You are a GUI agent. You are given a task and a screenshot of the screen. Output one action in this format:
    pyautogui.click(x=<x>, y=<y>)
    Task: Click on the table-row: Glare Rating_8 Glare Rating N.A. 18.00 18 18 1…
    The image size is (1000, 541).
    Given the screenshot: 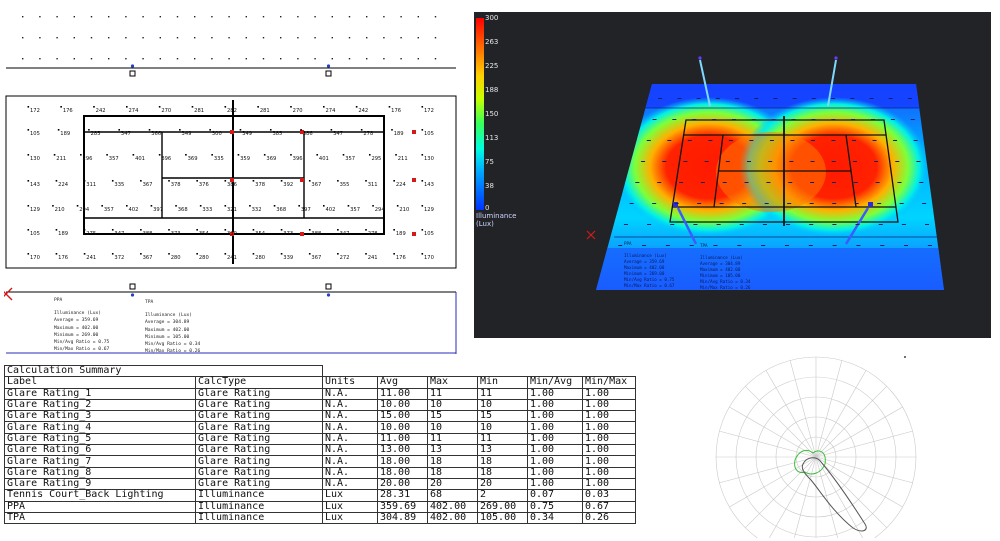 What is the action you would take?
    pyautogui.click(x=320, y=472)
    